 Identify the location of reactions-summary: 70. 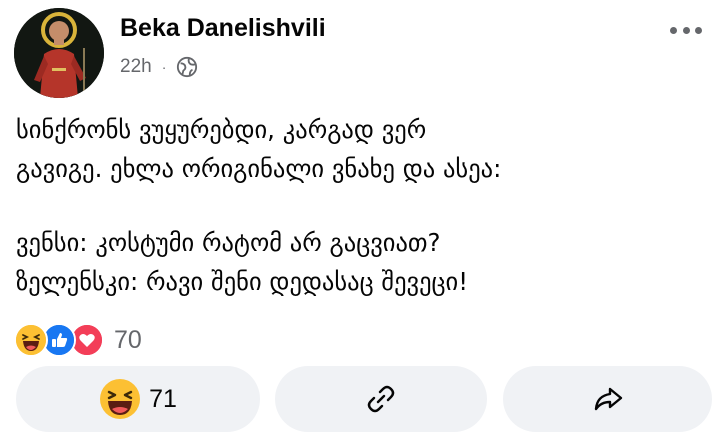
(78, 340).